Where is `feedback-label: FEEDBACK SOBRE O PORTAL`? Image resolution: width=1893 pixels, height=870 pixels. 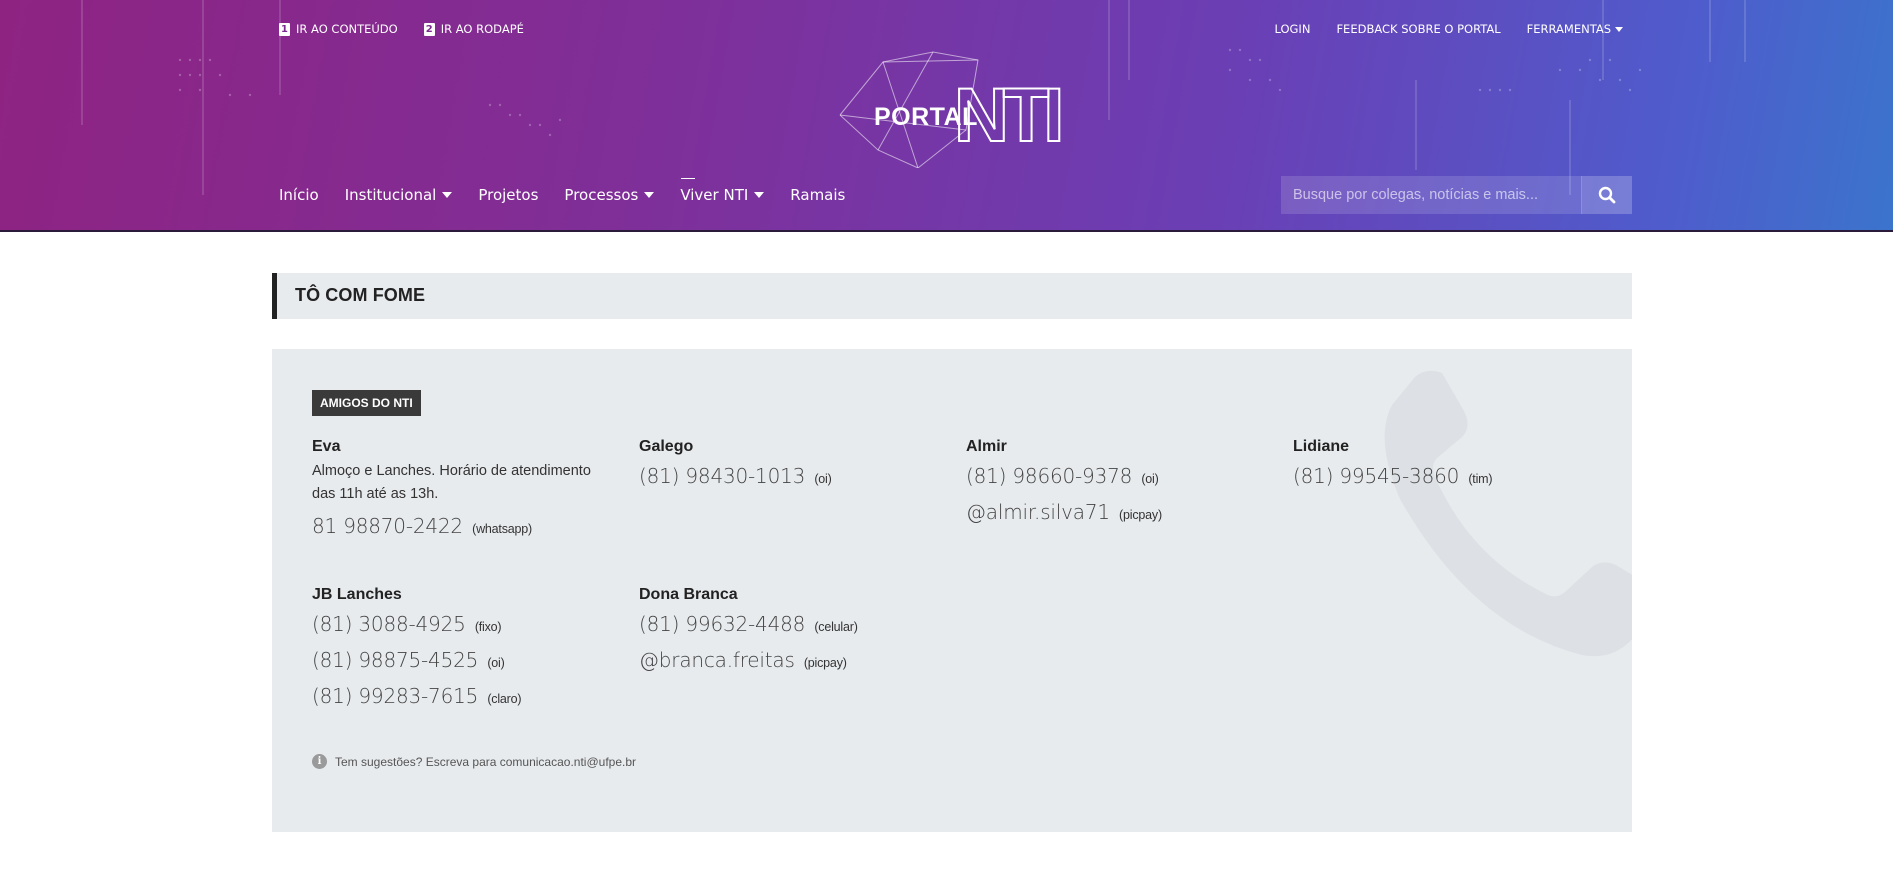
feedback-label: FEEDBACK SOBRE O PORTAL is located at coordinates (1418, 29).